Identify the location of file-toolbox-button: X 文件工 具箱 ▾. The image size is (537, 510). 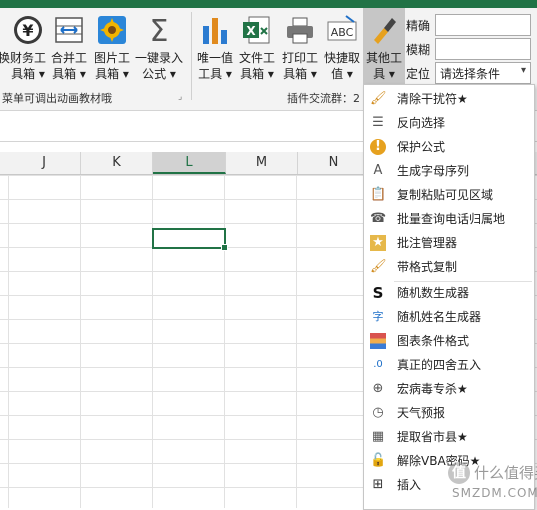
(257, 49).